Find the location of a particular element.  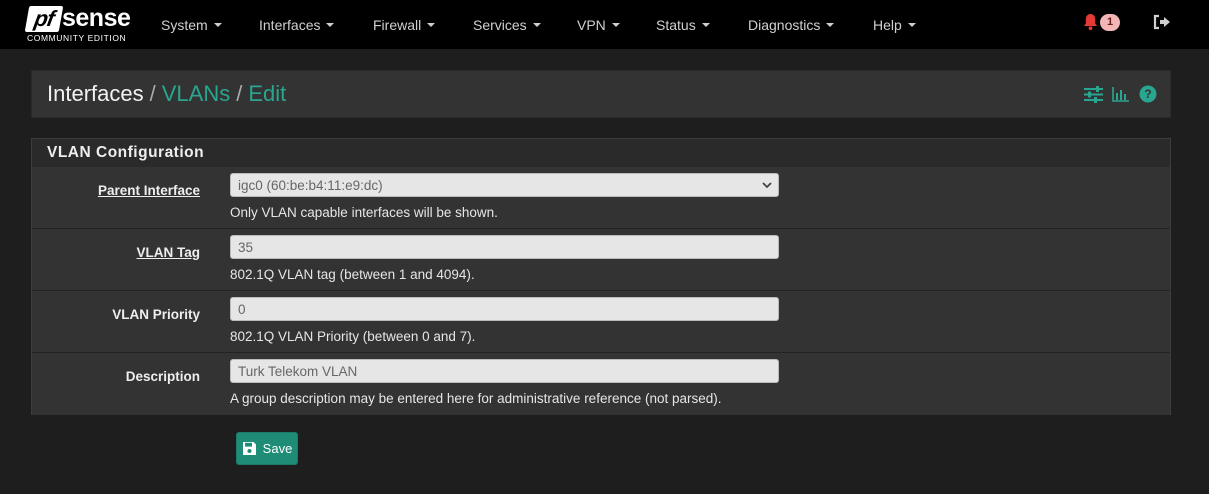

nav-menu-label: VPN is located at coordinates (591, 24).